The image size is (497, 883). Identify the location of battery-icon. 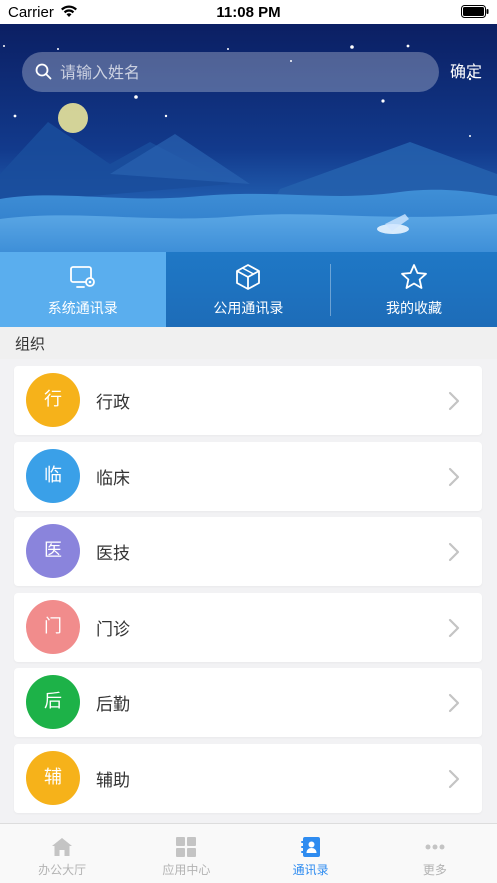
(475, 11).